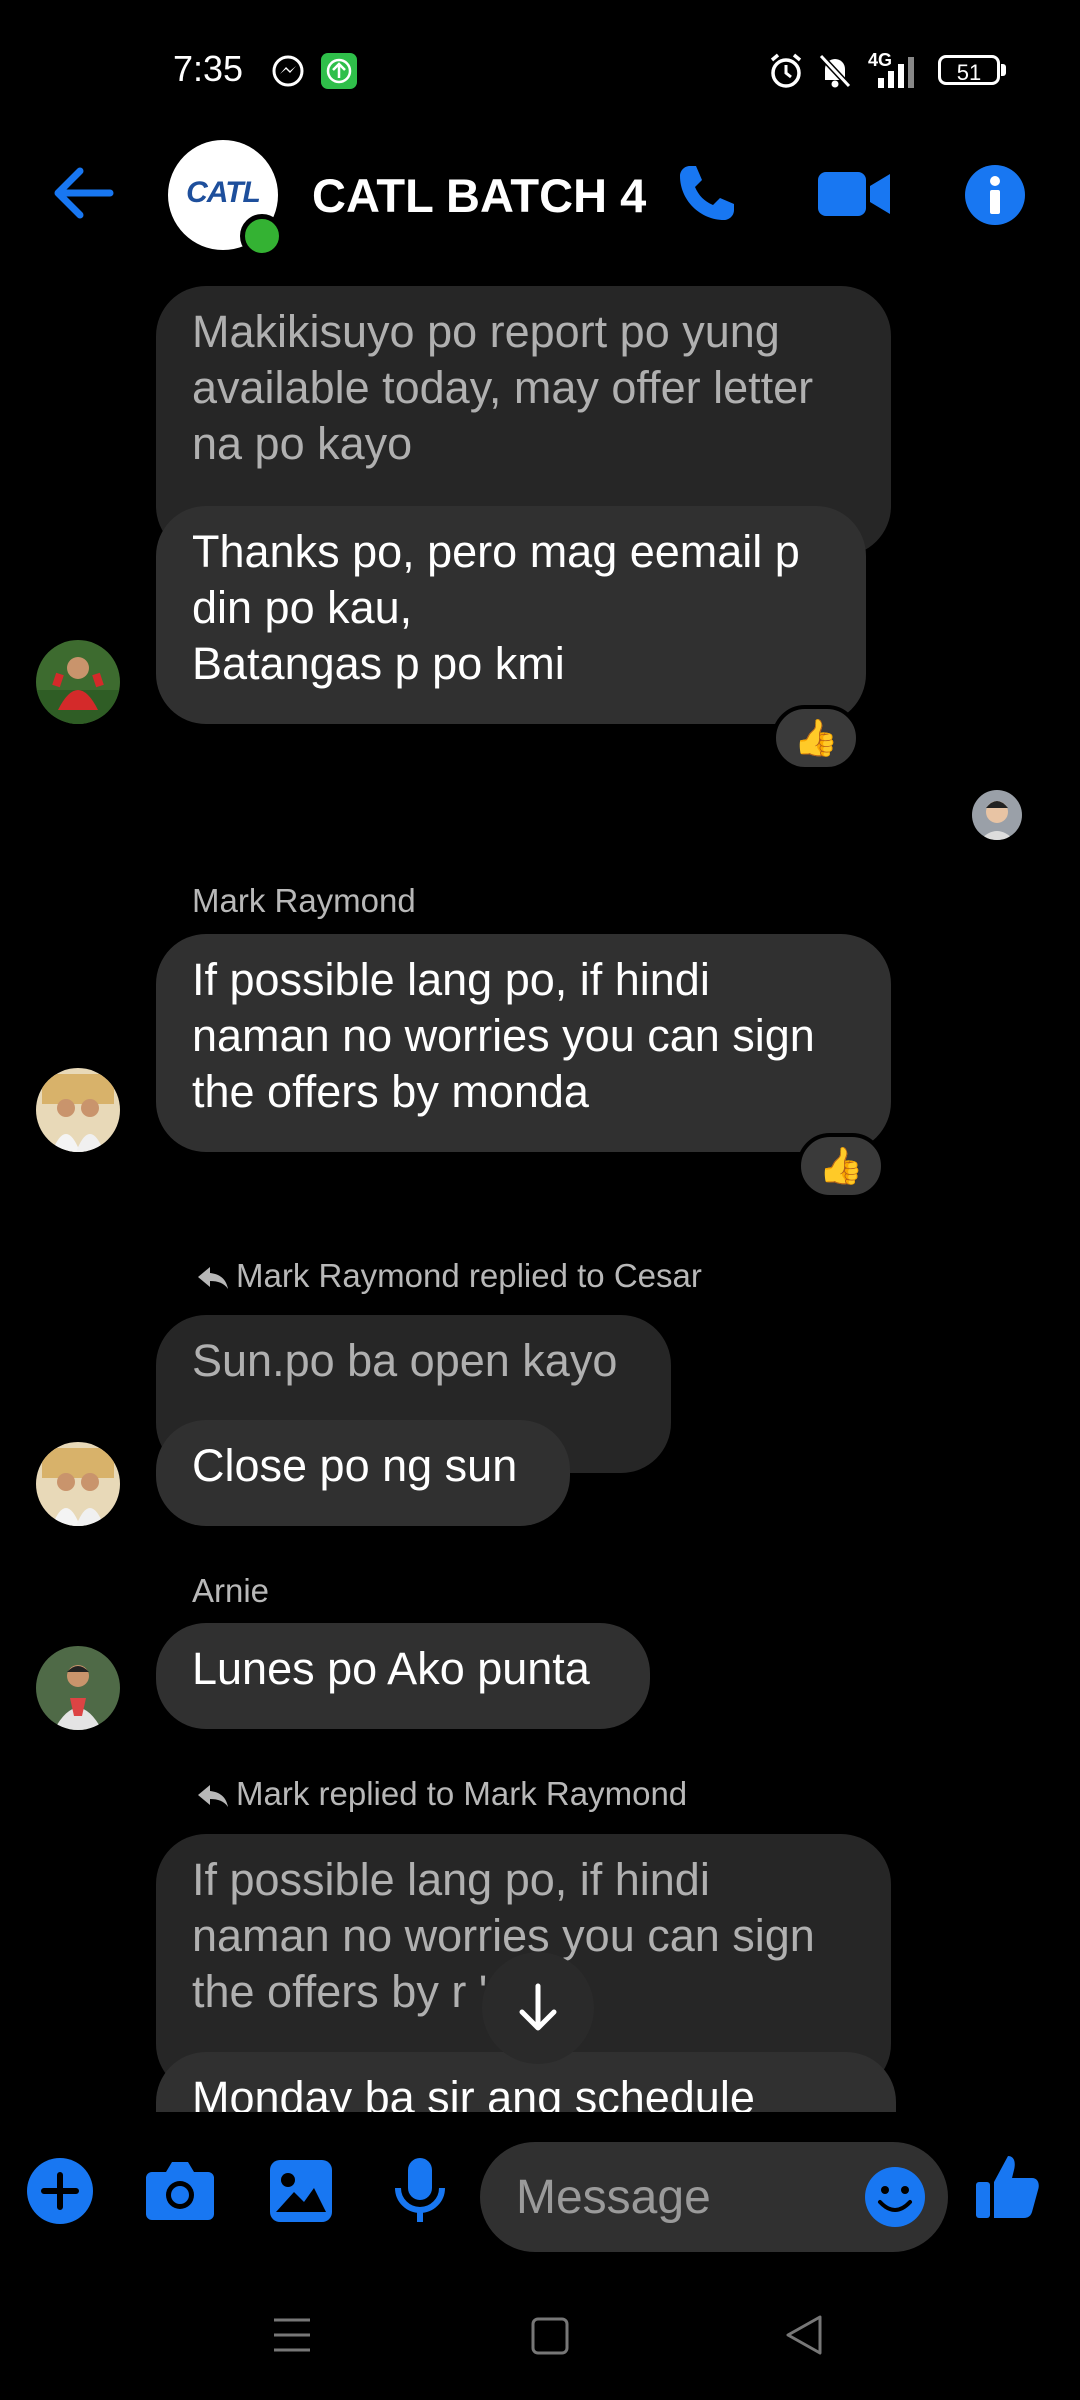 This screenshot has height=2400, width=1080. I want to click on arrow-down-icon, so click(538, 2007).